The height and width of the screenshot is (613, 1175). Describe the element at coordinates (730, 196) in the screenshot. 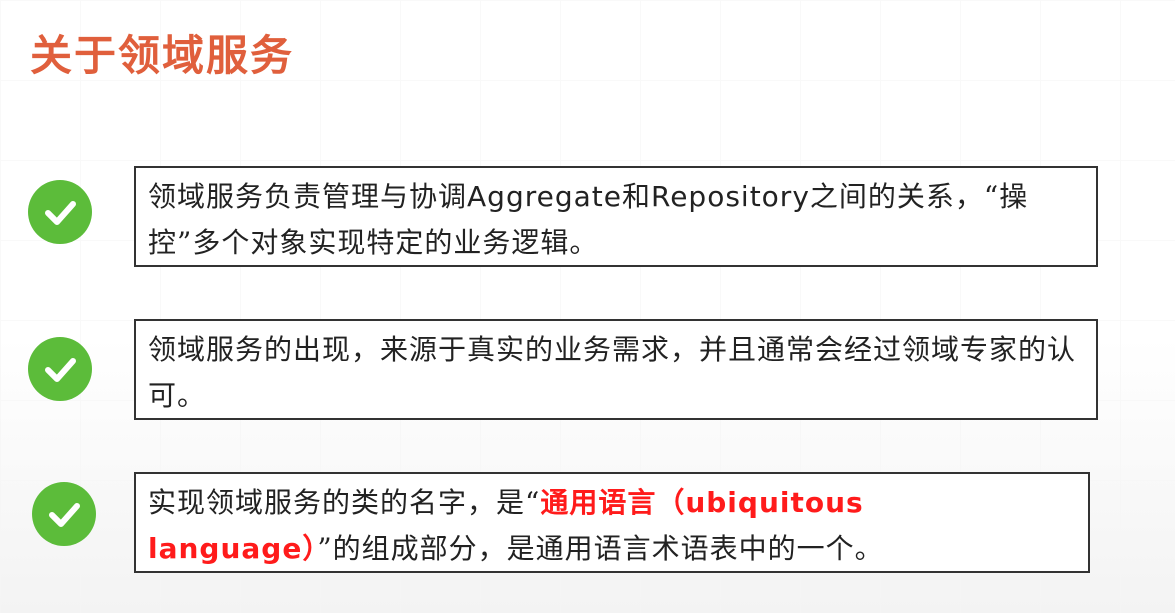

I see `point-1-term-repository: Repository` at that location.